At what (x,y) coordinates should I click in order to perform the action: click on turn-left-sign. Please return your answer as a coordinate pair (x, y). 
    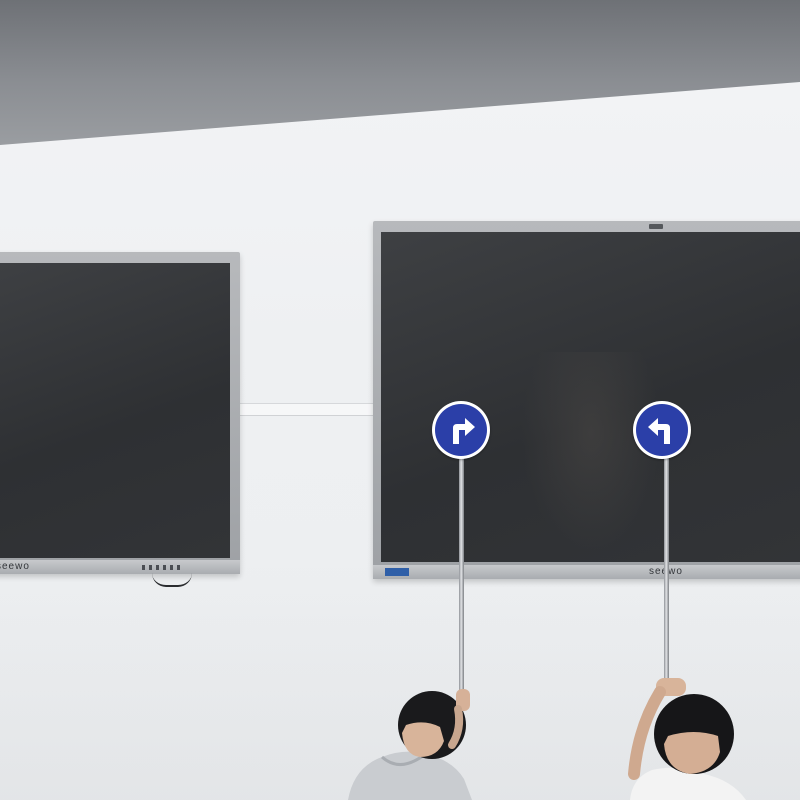
    Looking at the image, I should click on (662, 430).